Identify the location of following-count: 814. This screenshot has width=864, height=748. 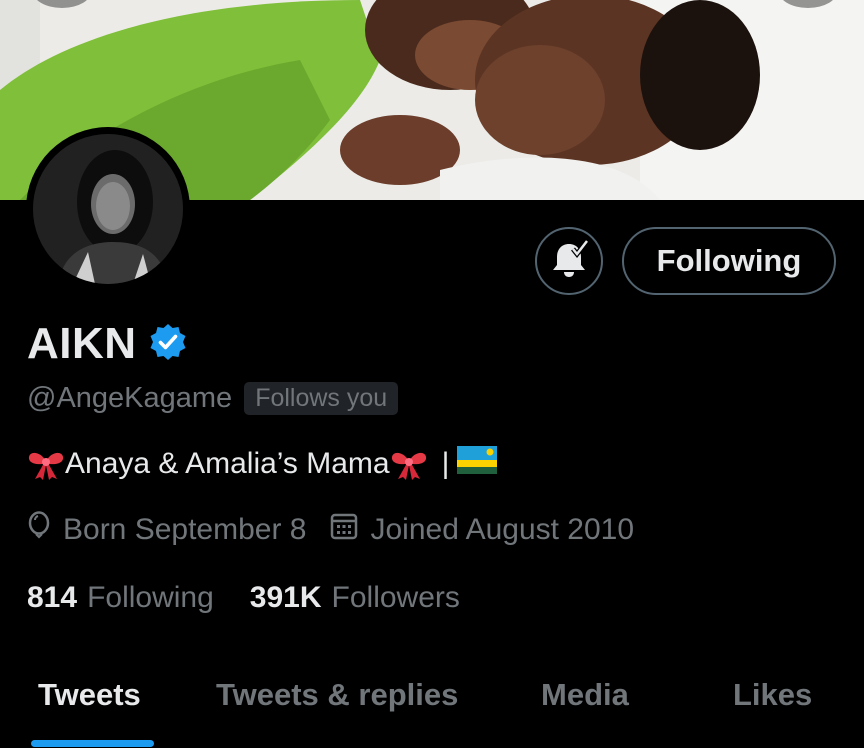
(52, 597).